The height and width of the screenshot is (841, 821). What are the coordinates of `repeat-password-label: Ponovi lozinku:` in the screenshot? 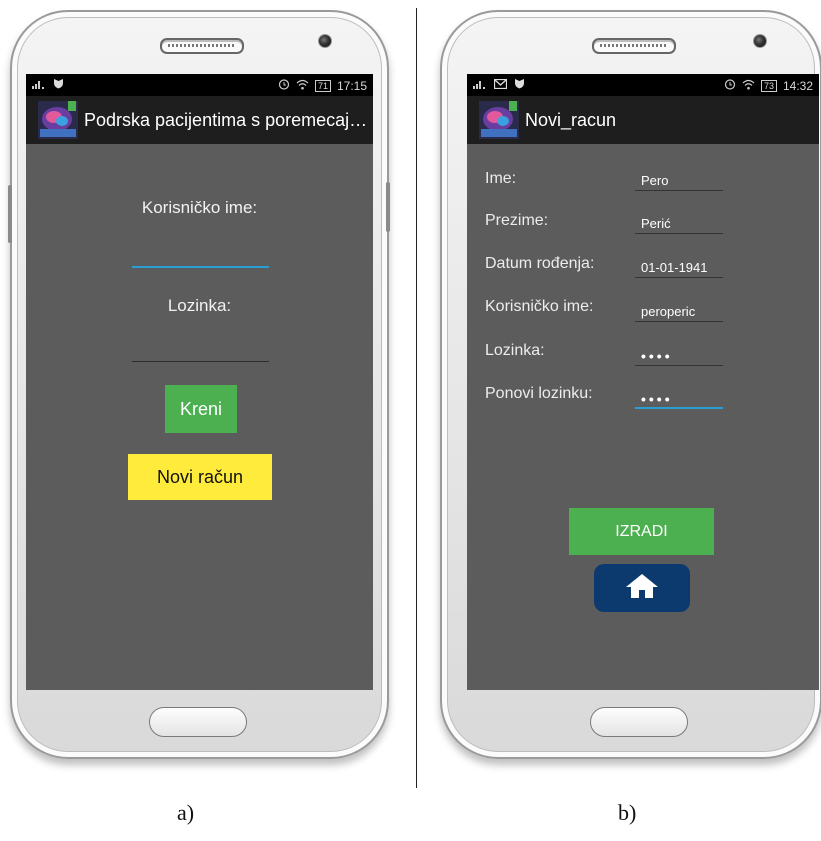 It's located at (539, 393).